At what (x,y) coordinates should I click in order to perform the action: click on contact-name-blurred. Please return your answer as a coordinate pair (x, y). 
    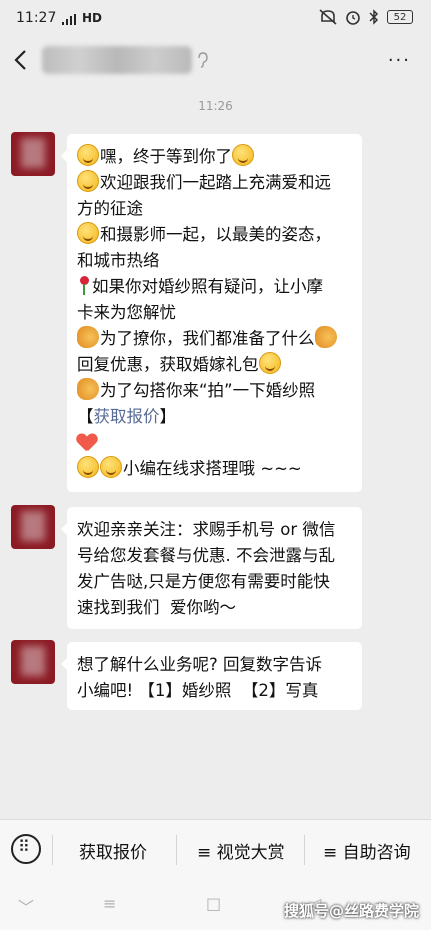
    Looking at the image, I should click on (117, 60).